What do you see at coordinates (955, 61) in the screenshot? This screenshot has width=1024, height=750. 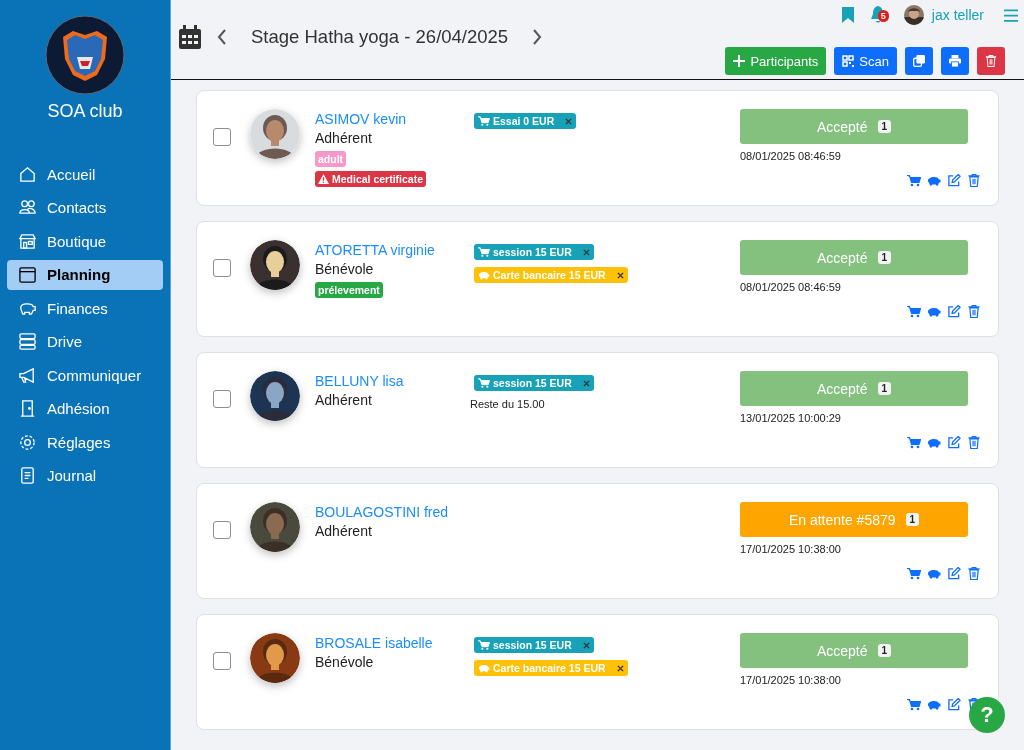 I see `print-button` at bounding box center [955, 61].